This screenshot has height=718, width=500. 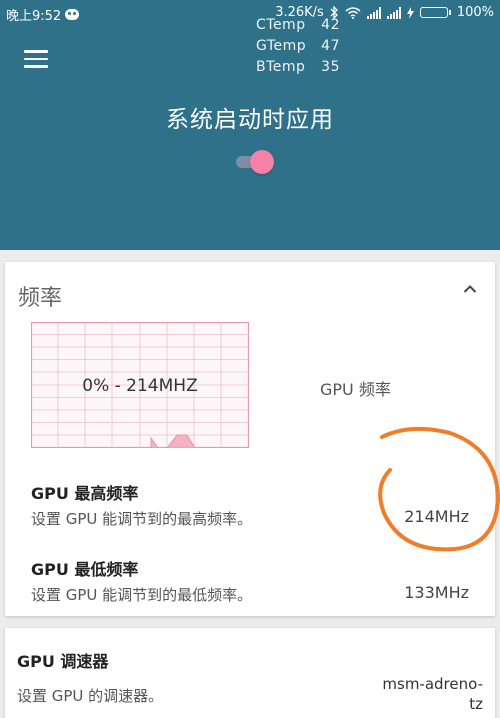 What do you see at coordinates (36, 60) in the screenshot?
I see `menu-icon` at bounding box center [36, 60].